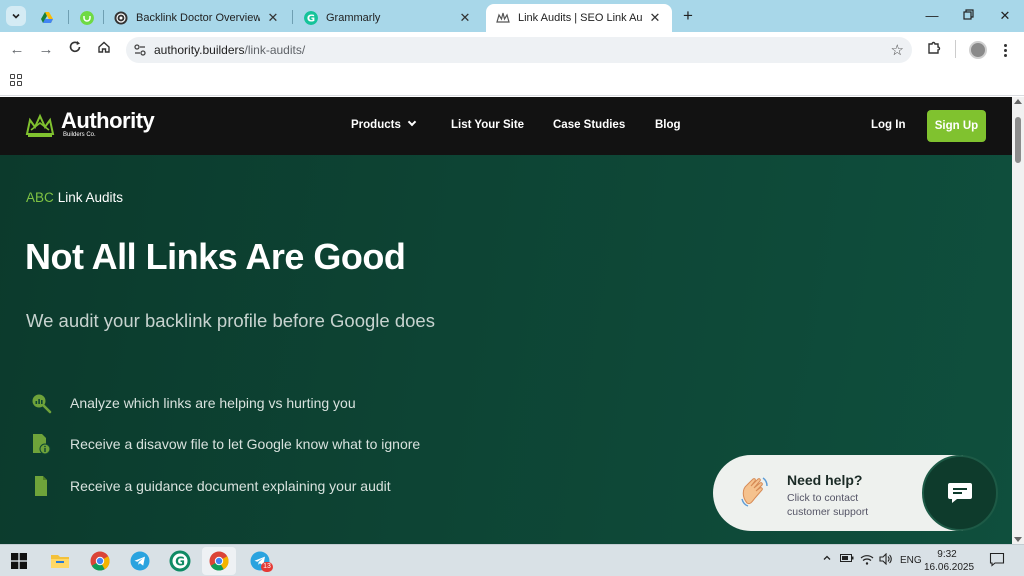  I want to click on help-subtitle: Click to contact customer support, so click(828, 505).